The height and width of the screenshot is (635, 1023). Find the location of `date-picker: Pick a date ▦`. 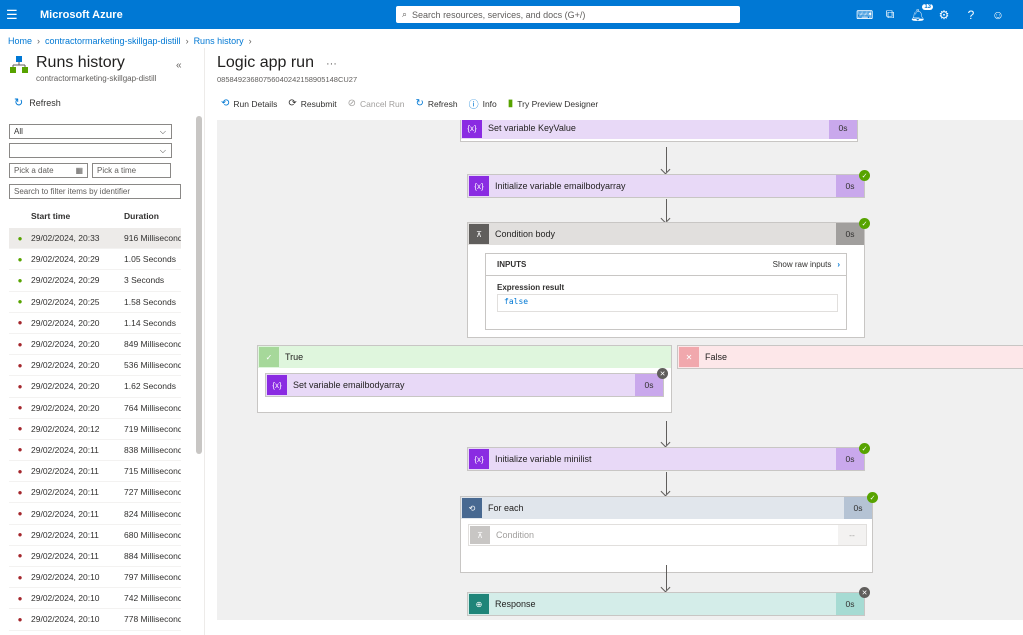

date-picker: Pick a date ▦ is located at coordinates (48, 170).